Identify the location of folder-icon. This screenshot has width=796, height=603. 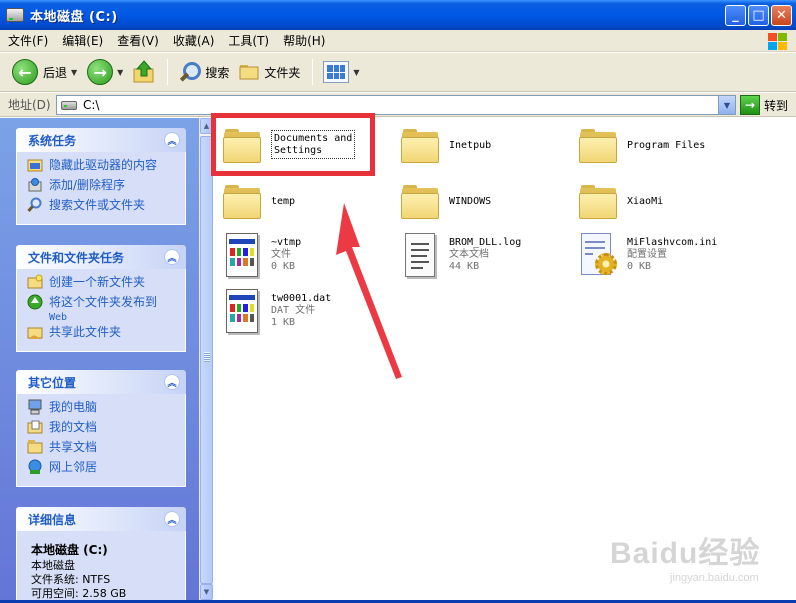
(420, 146).